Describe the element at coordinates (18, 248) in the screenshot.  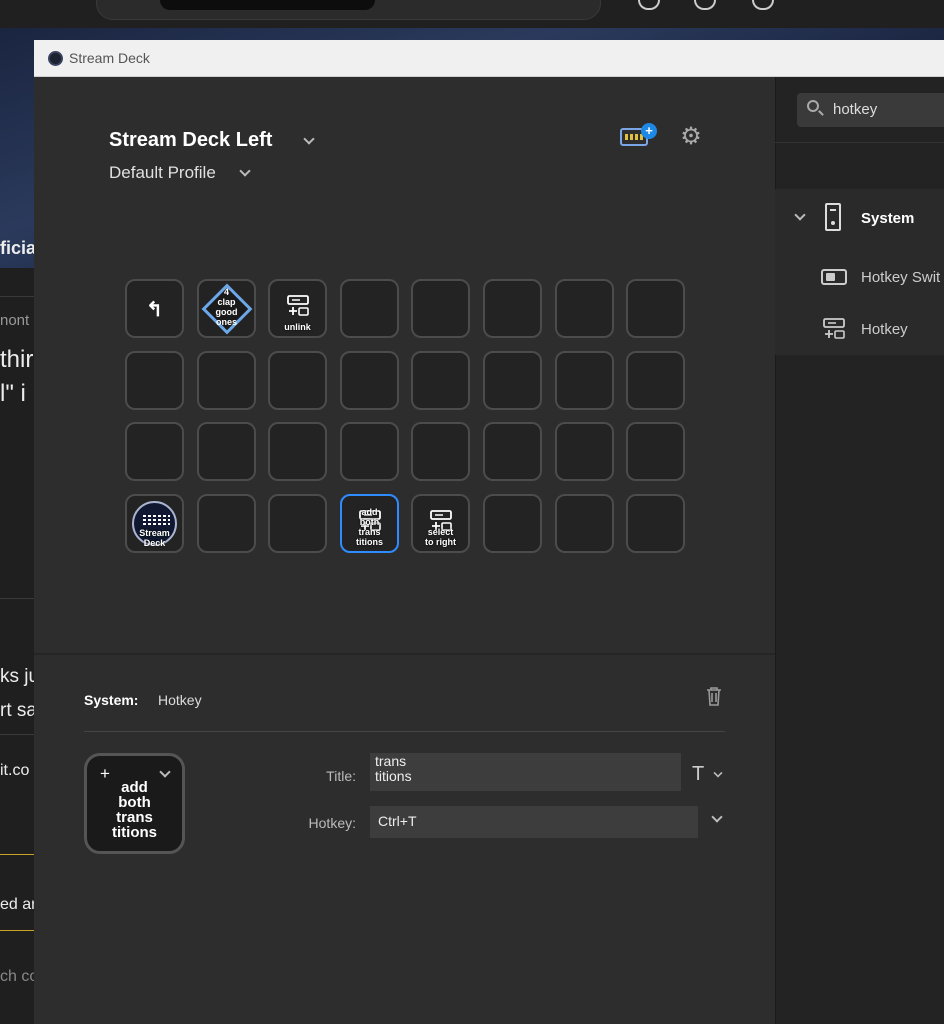
I see `bg-text: ficia` at that location.